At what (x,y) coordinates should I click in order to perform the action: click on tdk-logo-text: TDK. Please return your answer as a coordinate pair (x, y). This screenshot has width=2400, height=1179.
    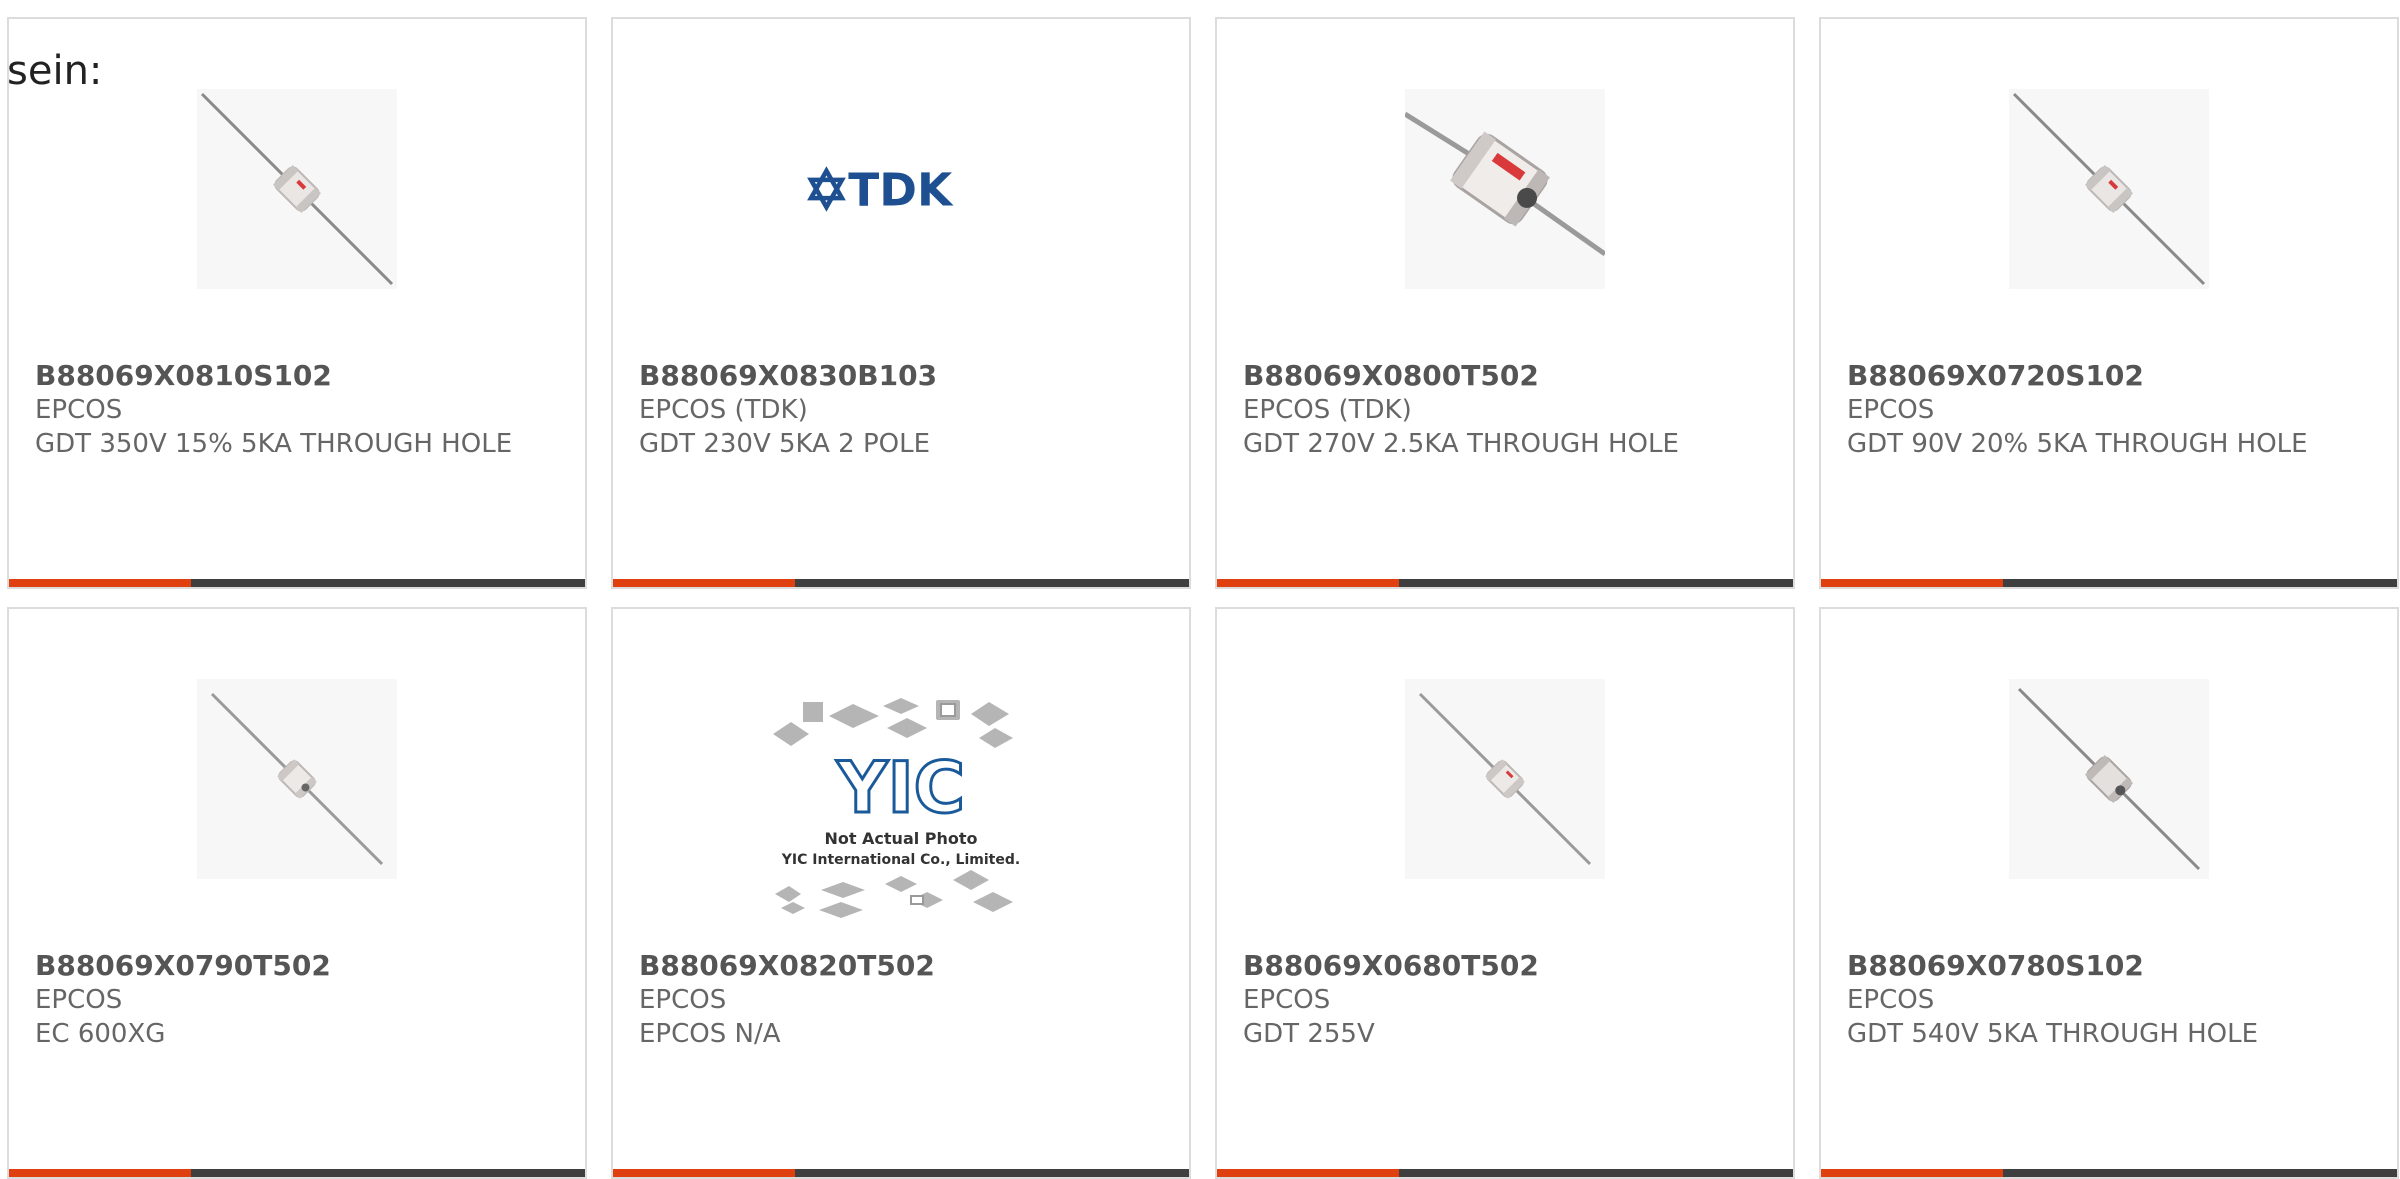
    Looking at the image, I should click on (901, 189).